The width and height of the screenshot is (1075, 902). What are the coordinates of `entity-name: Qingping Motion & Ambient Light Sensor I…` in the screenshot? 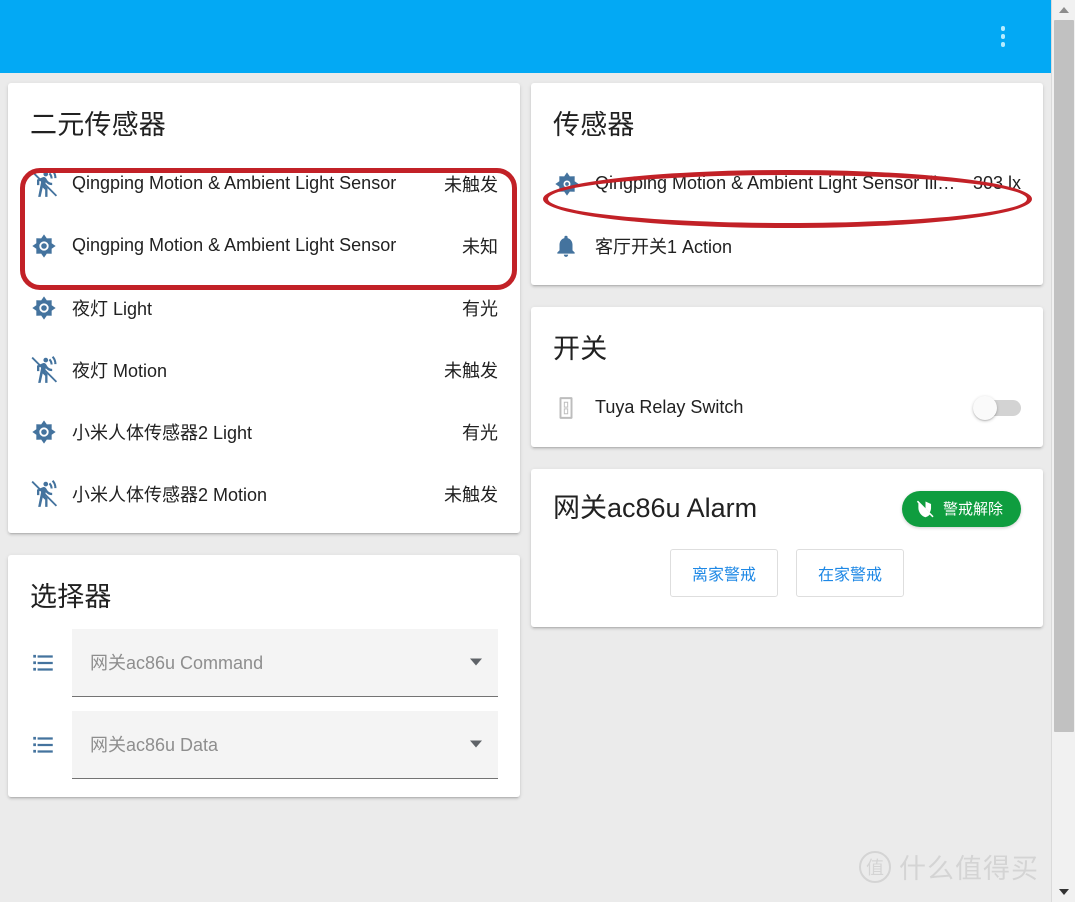 It's located at (775, 183).